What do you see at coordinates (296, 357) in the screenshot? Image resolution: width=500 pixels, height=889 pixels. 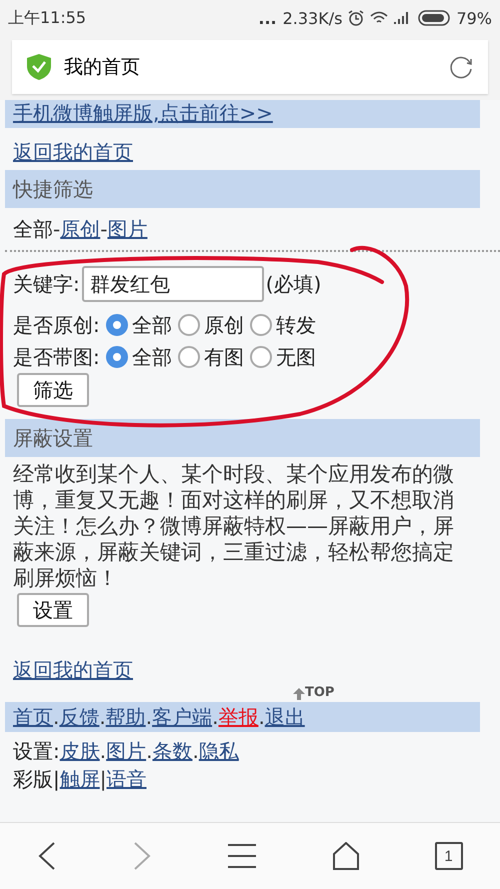 I see `radio-label: 无图` at bounding box center [296, 357].